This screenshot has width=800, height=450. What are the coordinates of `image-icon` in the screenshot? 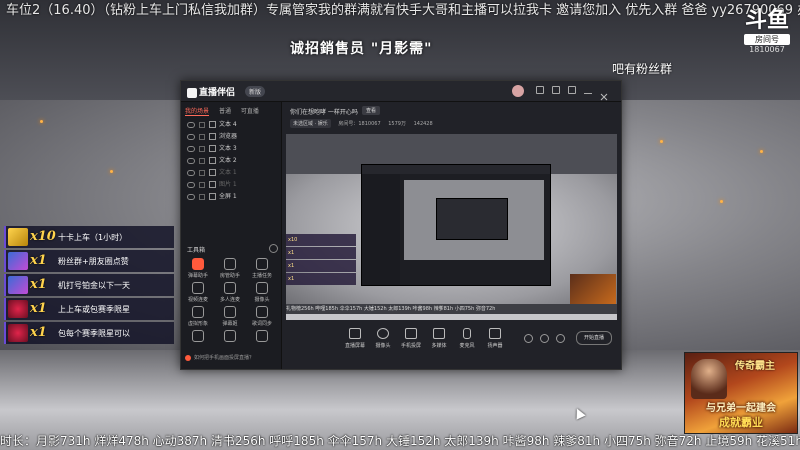 It's located at (212, 184).